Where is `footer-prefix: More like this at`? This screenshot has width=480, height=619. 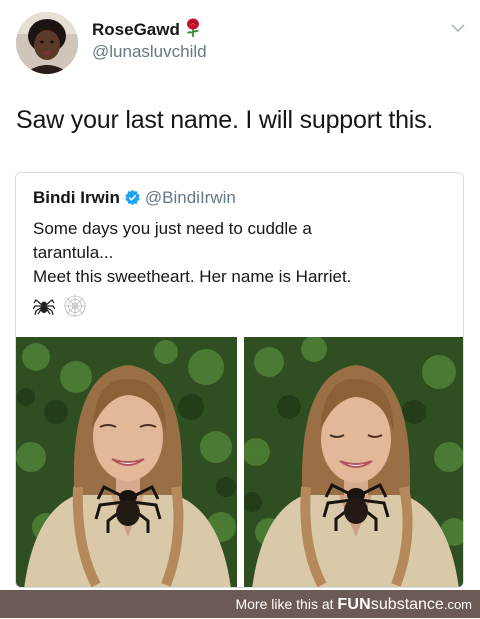
footer-prefix: More like this at is located at coordinates (284, 604).